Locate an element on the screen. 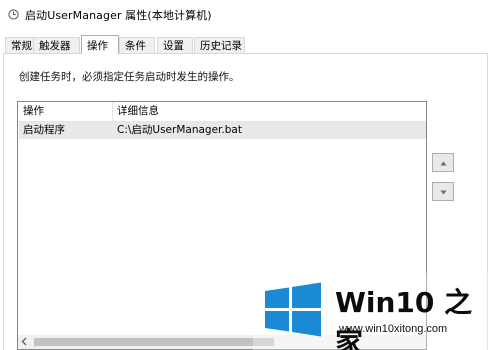 The image size is (493, 350). tab-strip: 常规 触发器 操作 条件 设置 历史记录 is located at coordinates (246, 44).